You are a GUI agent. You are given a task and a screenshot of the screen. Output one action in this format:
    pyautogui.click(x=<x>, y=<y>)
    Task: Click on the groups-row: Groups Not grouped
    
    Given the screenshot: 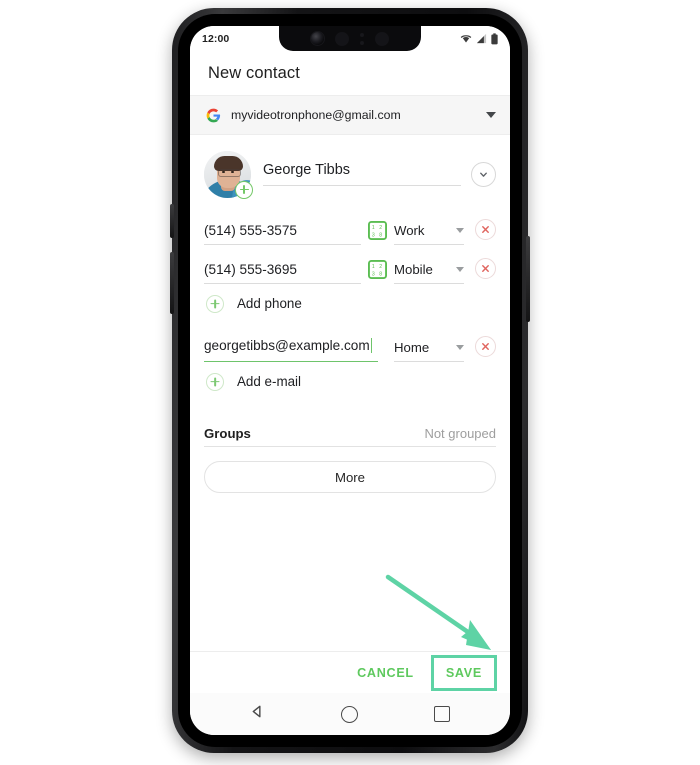 What is the action you would take?
    pyautogui.click(x=350, y=427)
    